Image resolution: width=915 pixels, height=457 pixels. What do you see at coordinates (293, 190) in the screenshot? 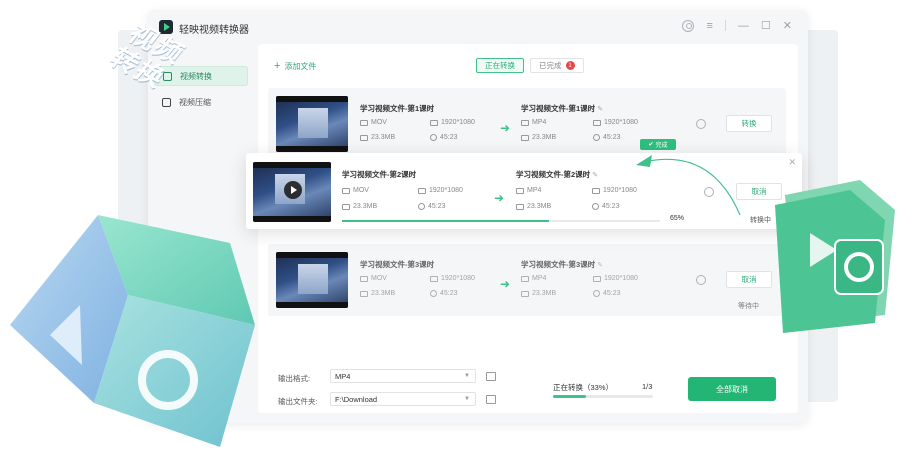
I see `play-icon` at bounding box center [293, 190].